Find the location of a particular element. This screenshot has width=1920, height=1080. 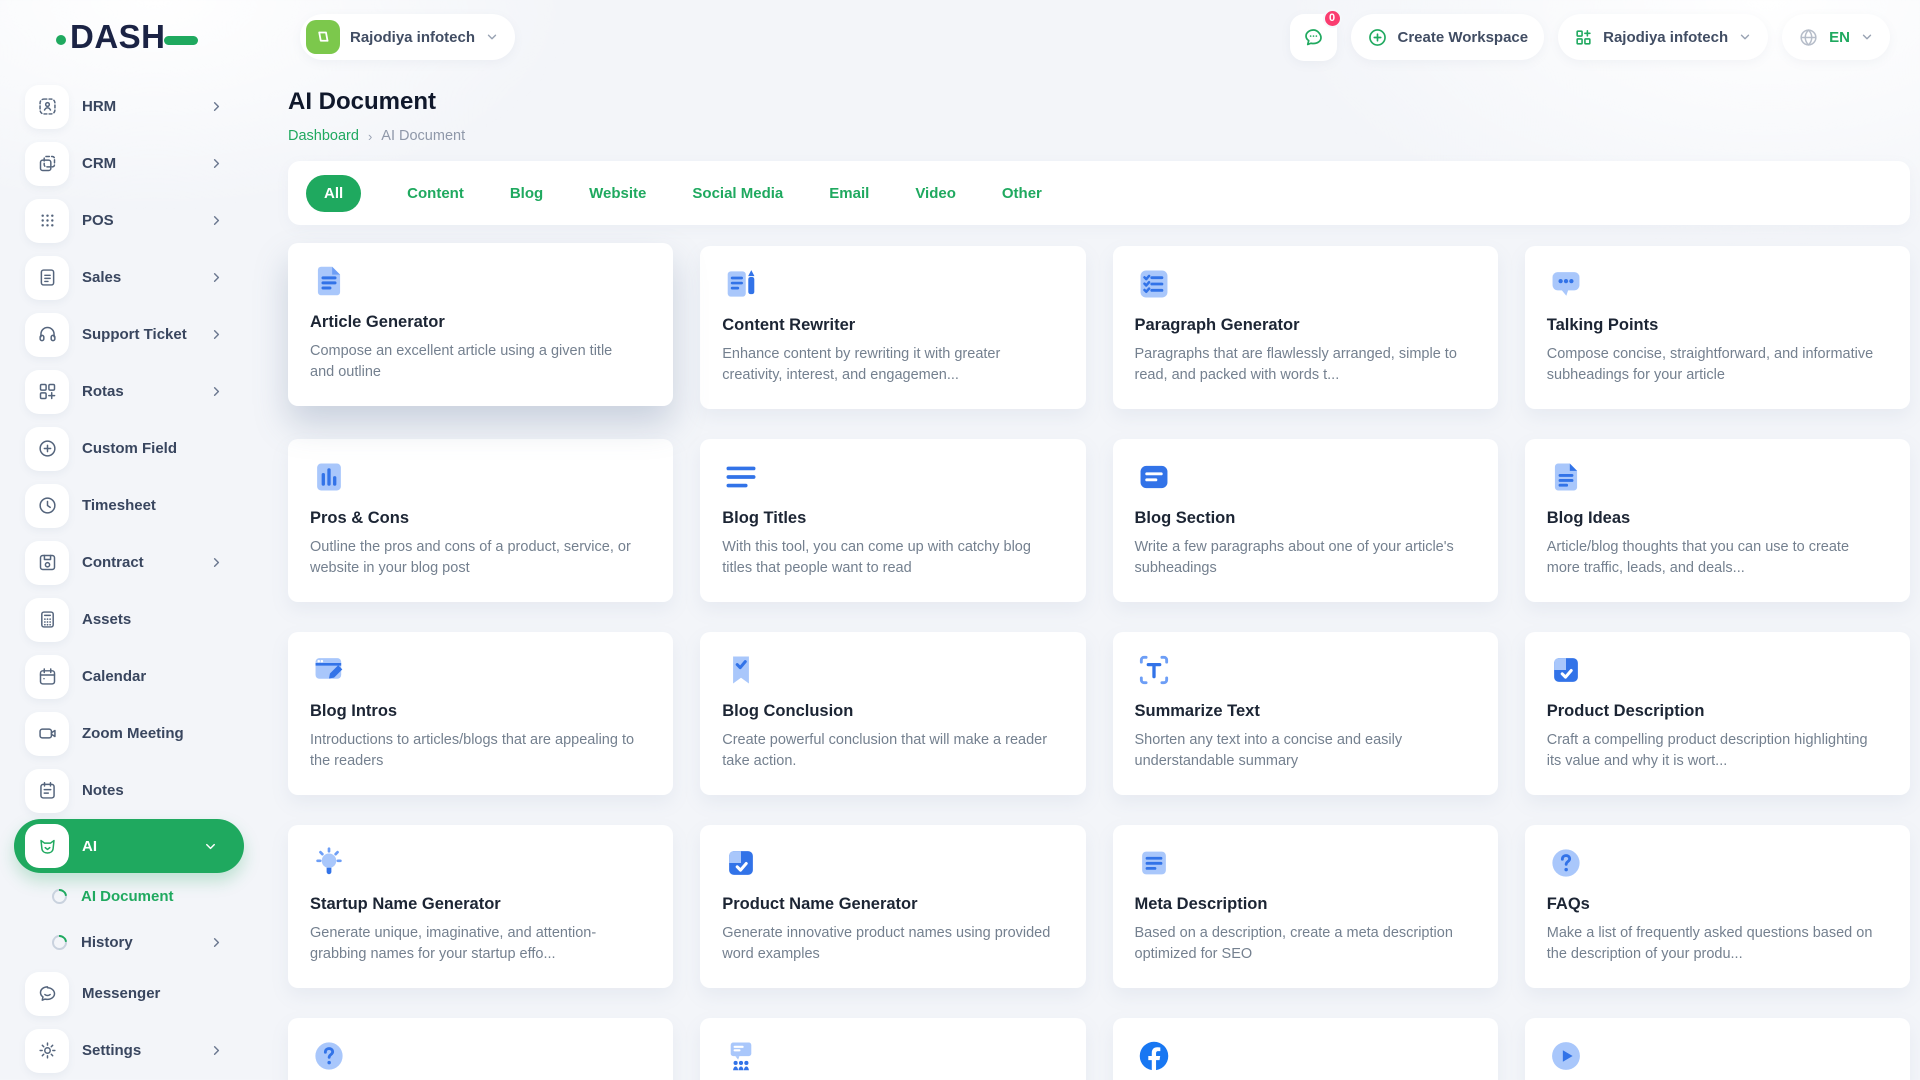

account-selector: Rajodiya infotech is located at coordinates (1663, 37).